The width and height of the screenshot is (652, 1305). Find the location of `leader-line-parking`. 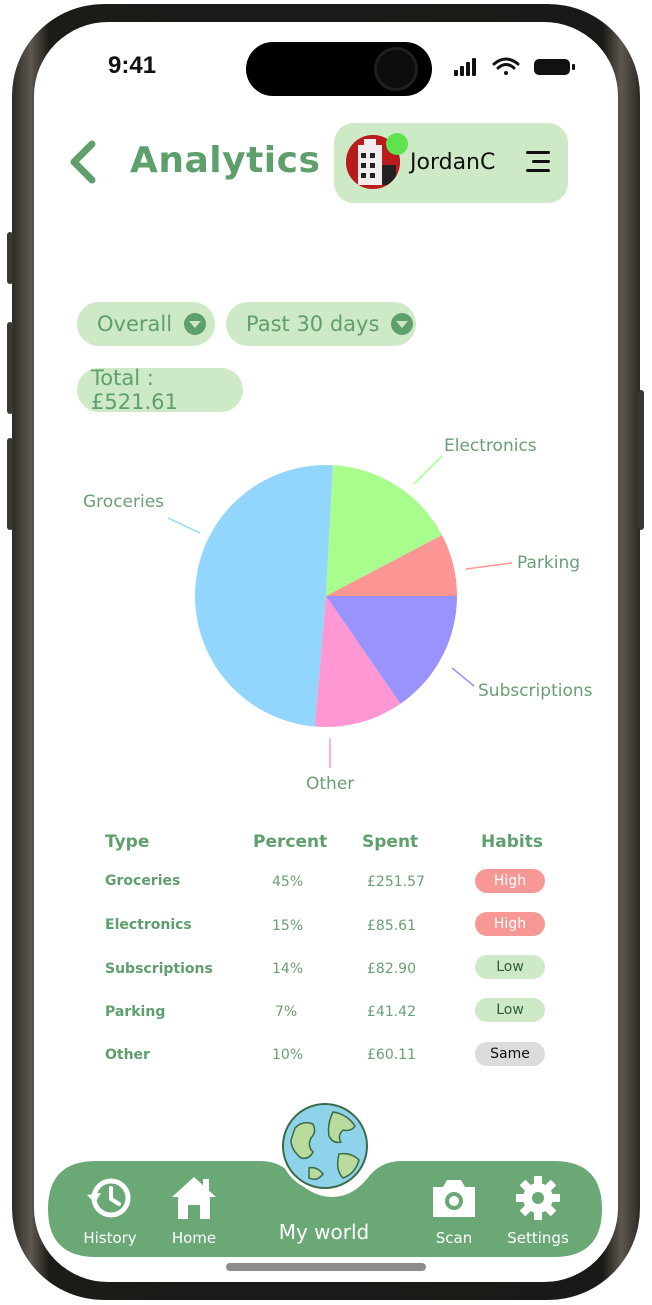

leader-line-parking is located at coordinates (489, 566).